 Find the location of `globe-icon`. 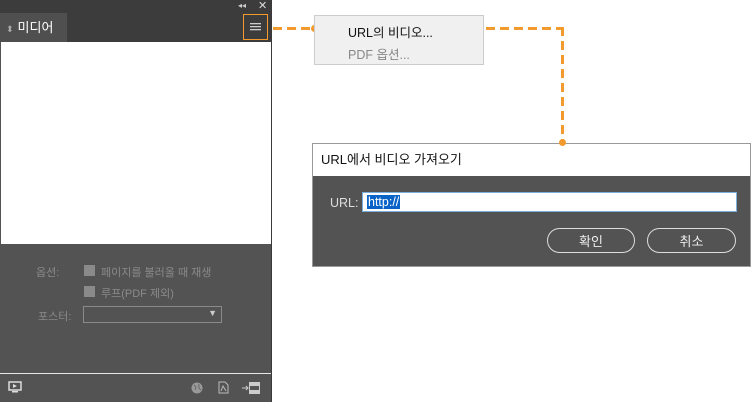

globe-icon is located at coordinates (197, 388).